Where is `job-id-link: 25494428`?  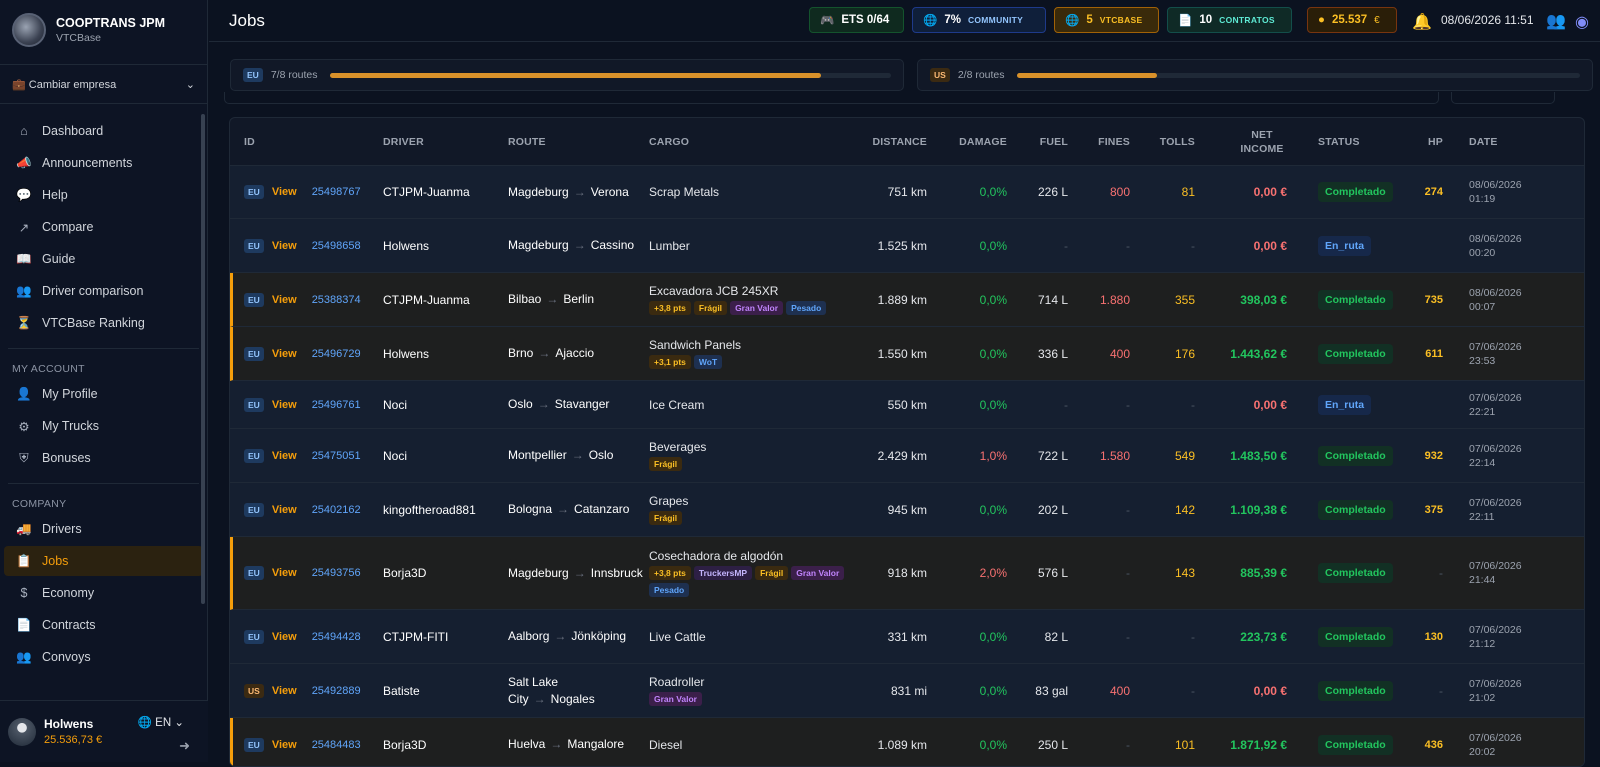
job-id-link: 25494428 is located at coordinates (336, 637).